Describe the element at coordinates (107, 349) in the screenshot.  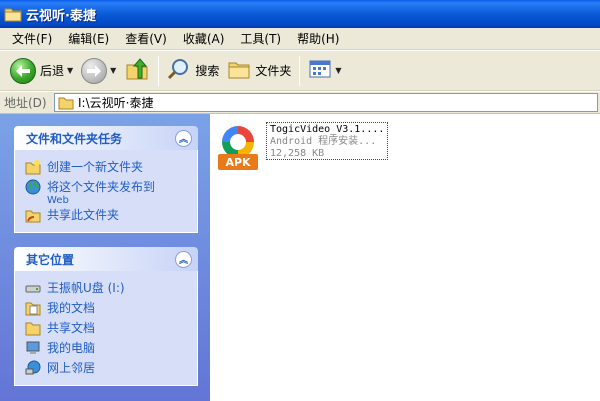
I see `place-my-computer: 我的电脑` at that location.